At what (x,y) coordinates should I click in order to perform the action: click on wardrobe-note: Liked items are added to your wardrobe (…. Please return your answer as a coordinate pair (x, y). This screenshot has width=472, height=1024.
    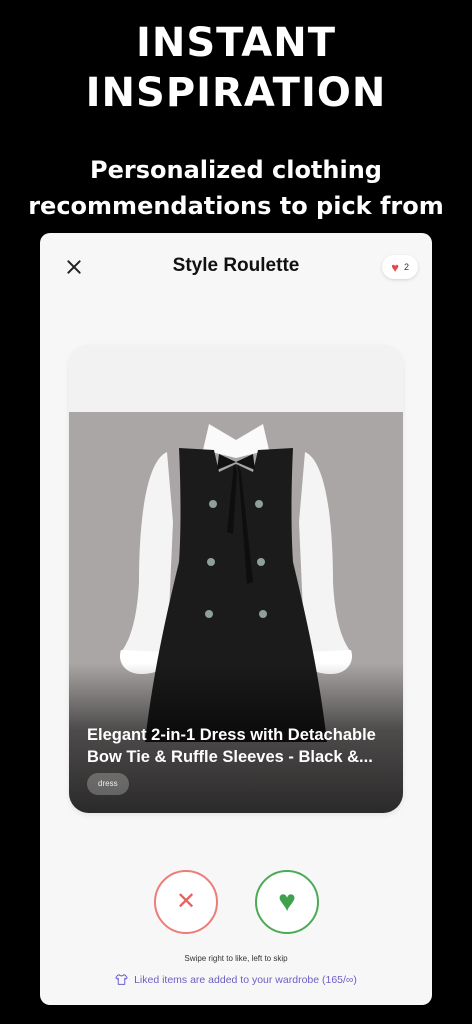
    Looking at the image, I should click on (236, 979).